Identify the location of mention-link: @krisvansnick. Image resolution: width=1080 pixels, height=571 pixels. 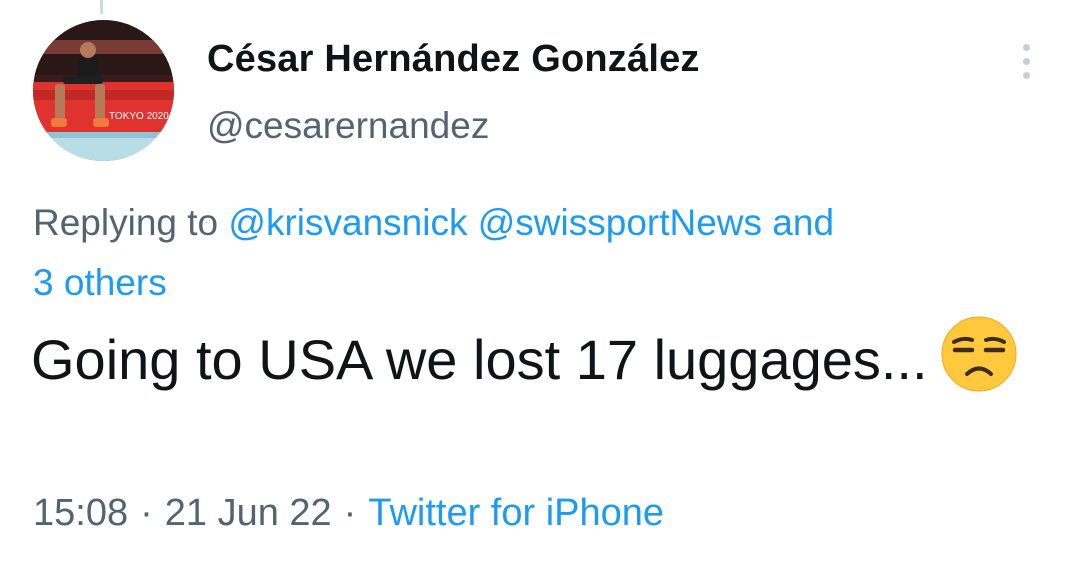
(347, 222).